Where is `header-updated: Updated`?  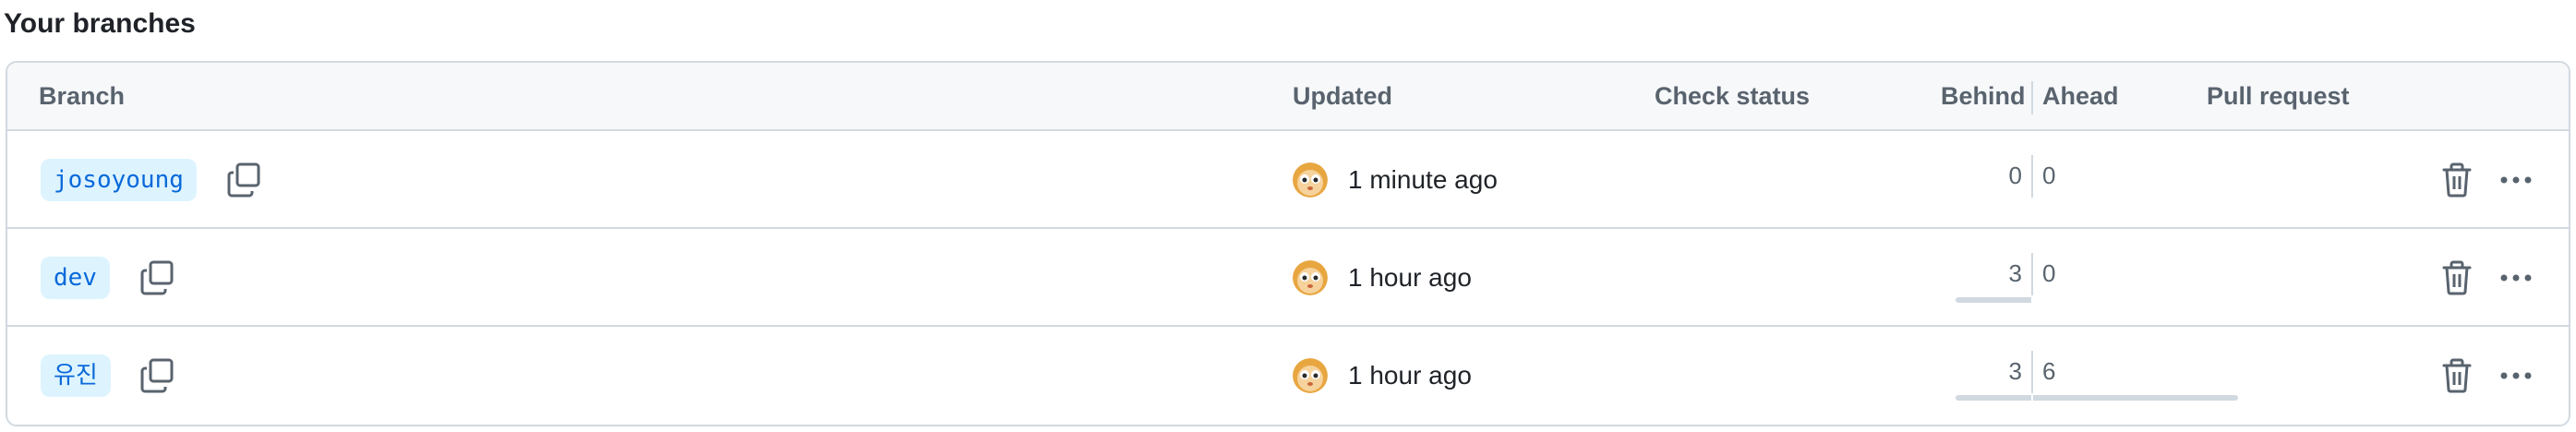 header-updated: Updated is located at coordinates (1342, 96).